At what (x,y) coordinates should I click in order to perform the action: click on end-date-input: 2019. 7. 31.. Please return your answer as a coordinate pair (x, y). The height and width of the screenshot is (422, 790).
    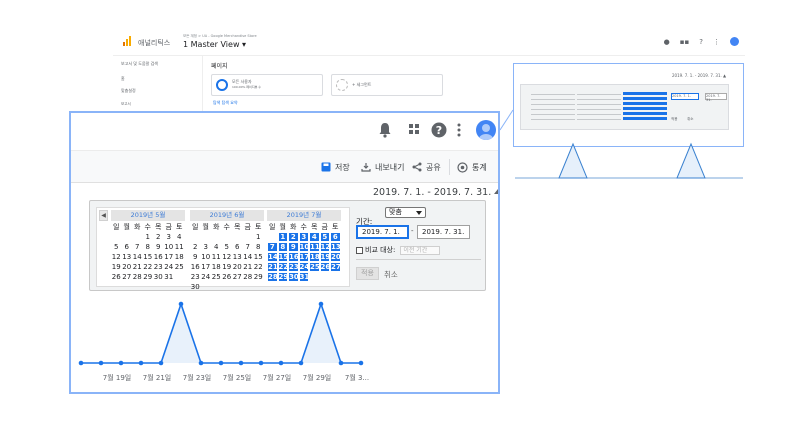
    Looking at the image, I should click on (443, 232).